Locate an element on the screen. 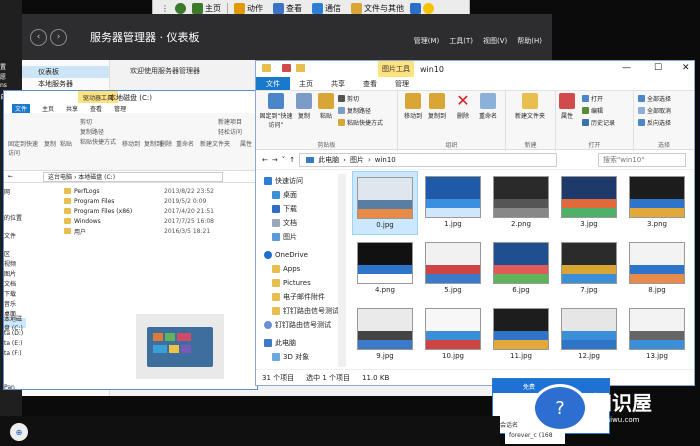  tab-view: 查看 is located at coordinates (96, 108).